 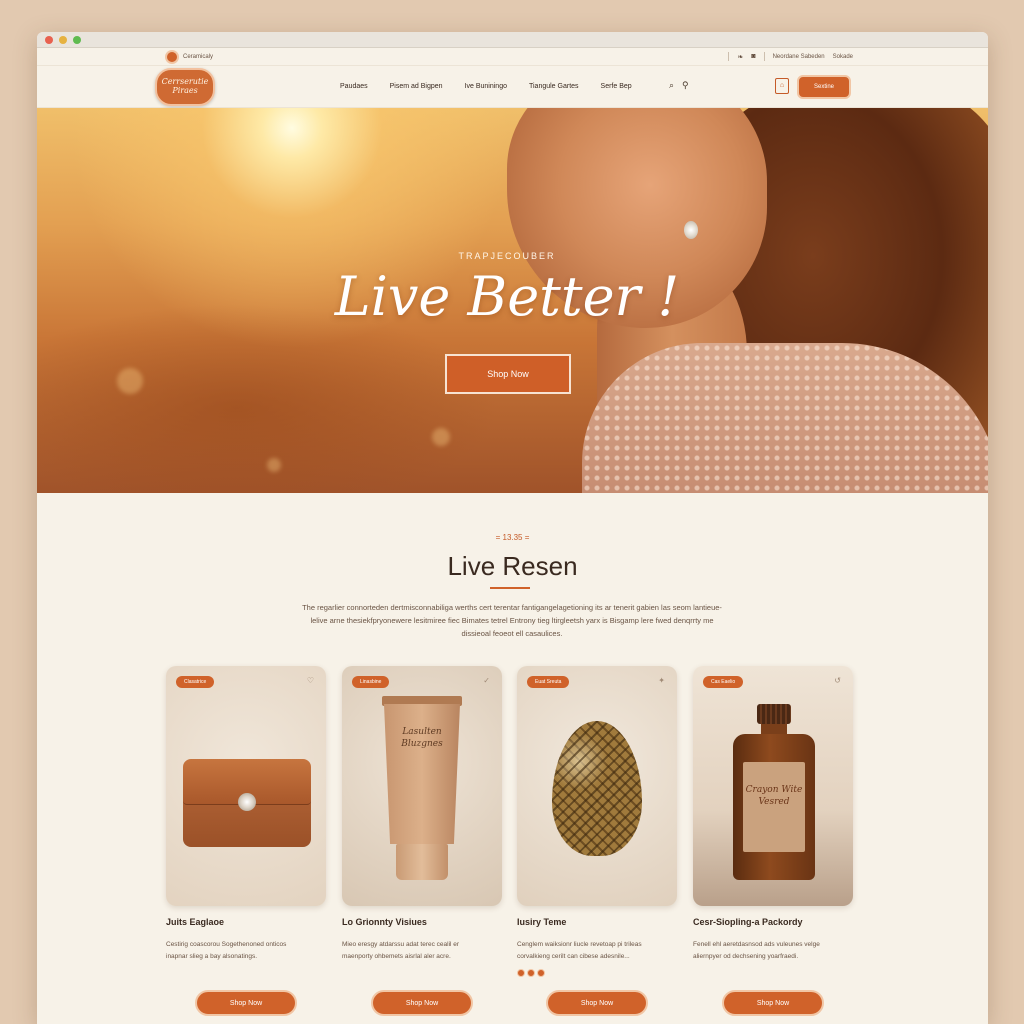 I want to click on product-badge: Clasatrice, so click(x=195, y=682).